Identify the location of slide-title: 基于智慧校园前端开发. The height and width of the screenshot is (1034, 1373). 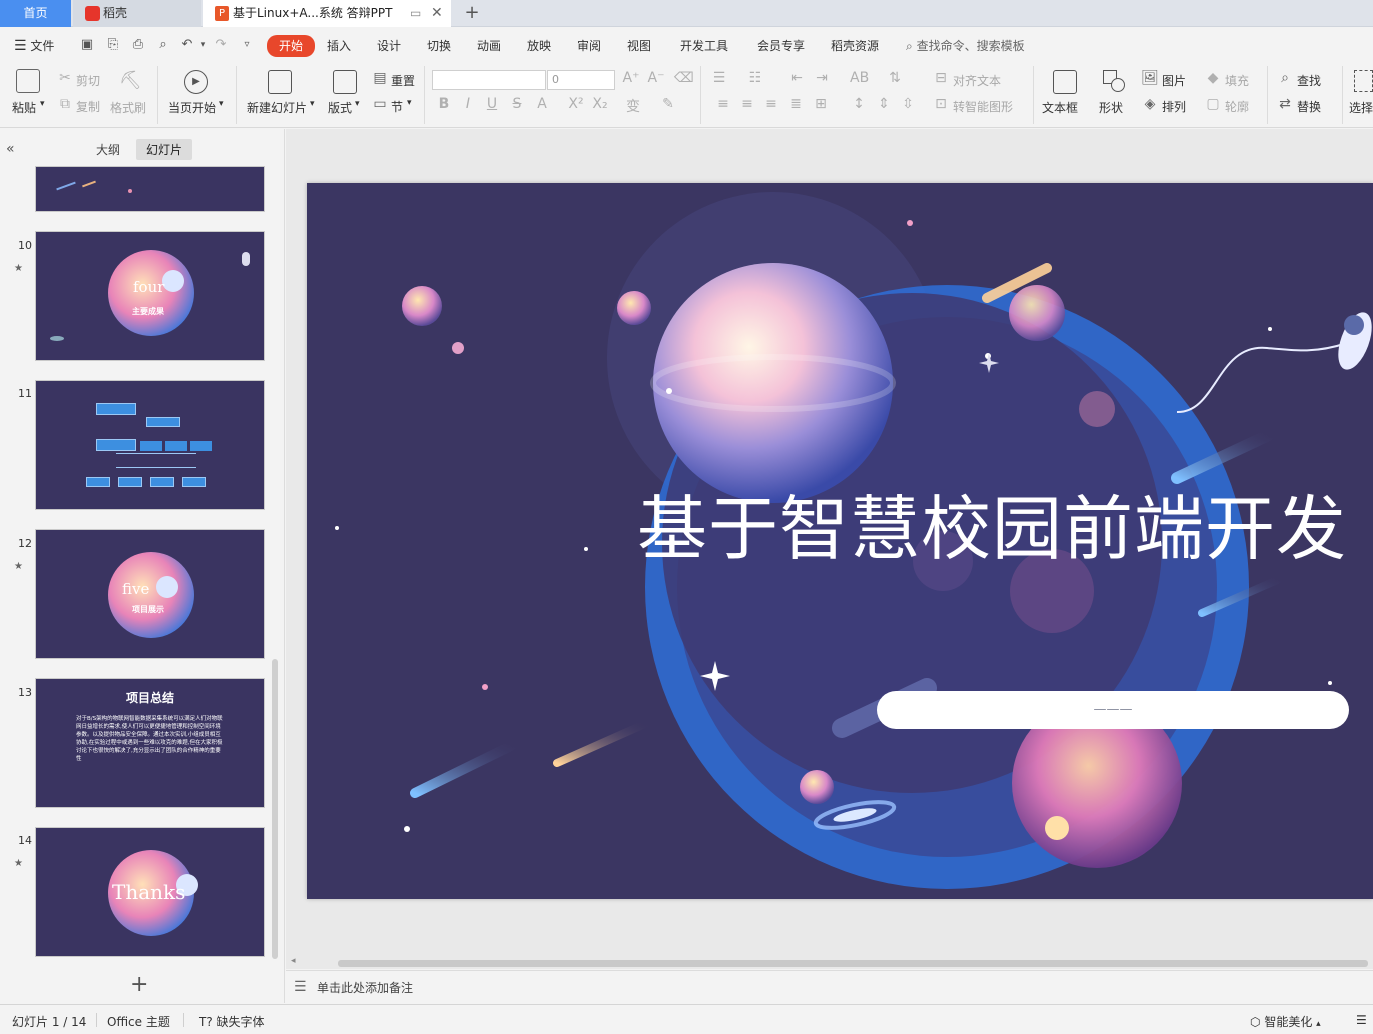
(992, 523).